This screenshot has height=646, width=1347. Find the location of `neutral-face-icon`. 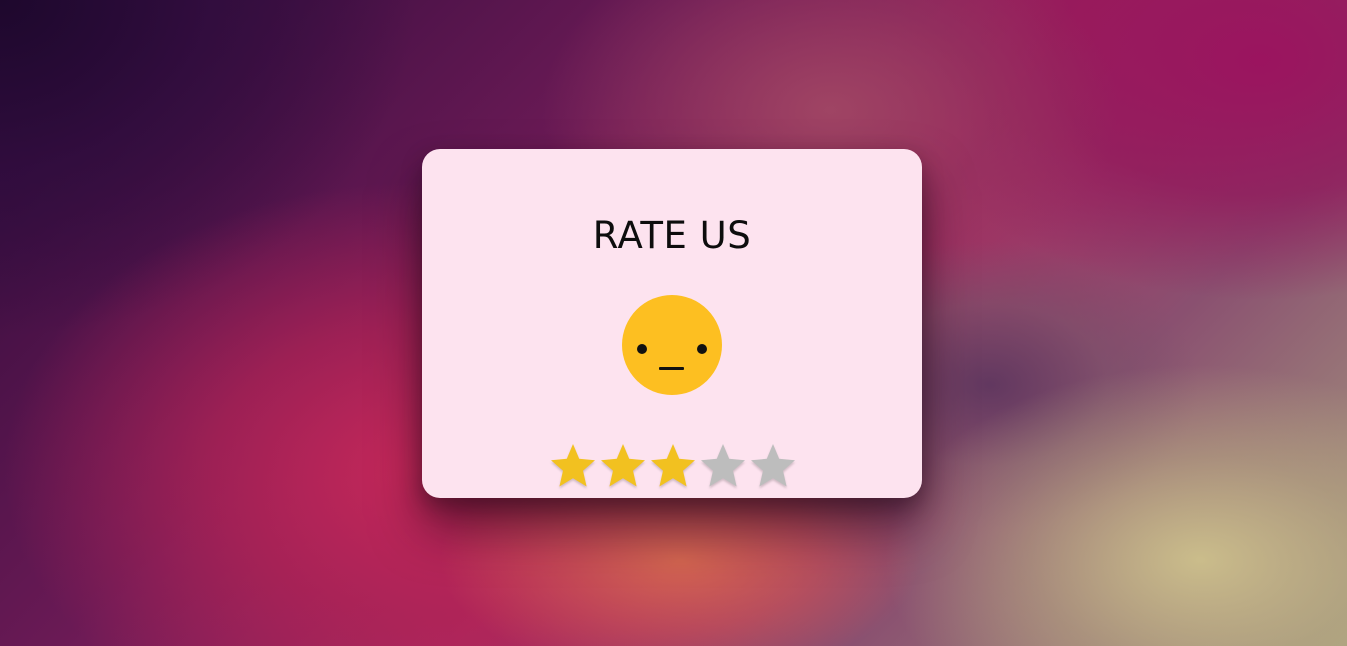

neutral-face-icon is located at coordinates (672, 345).